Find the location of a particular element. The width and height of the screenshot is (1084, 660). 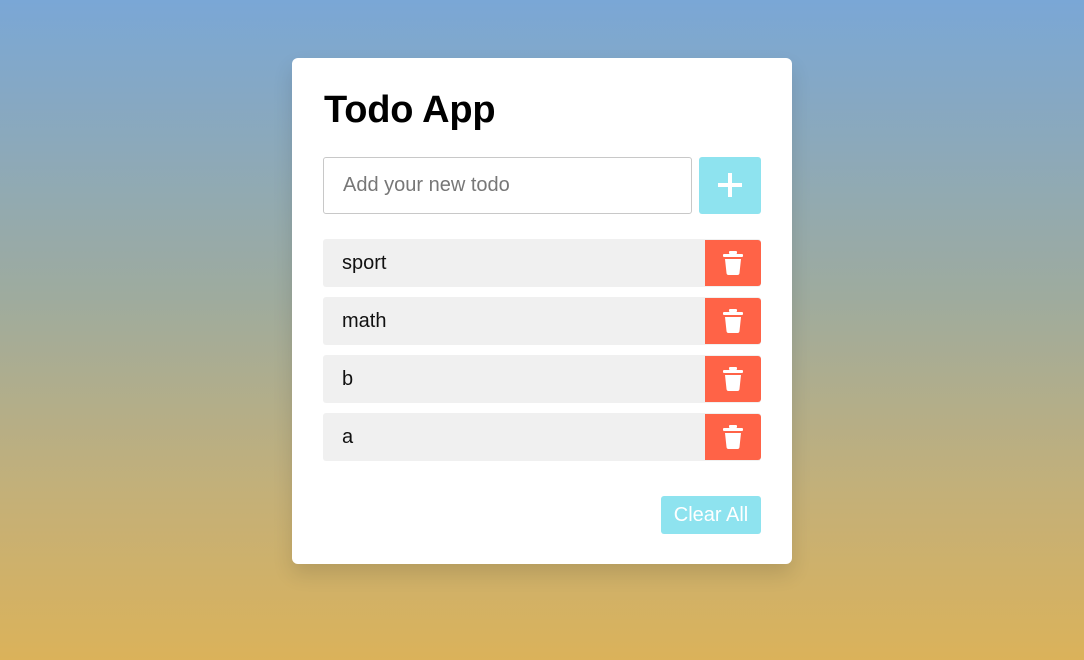

plus-icon is located at coordinates (730, 185).